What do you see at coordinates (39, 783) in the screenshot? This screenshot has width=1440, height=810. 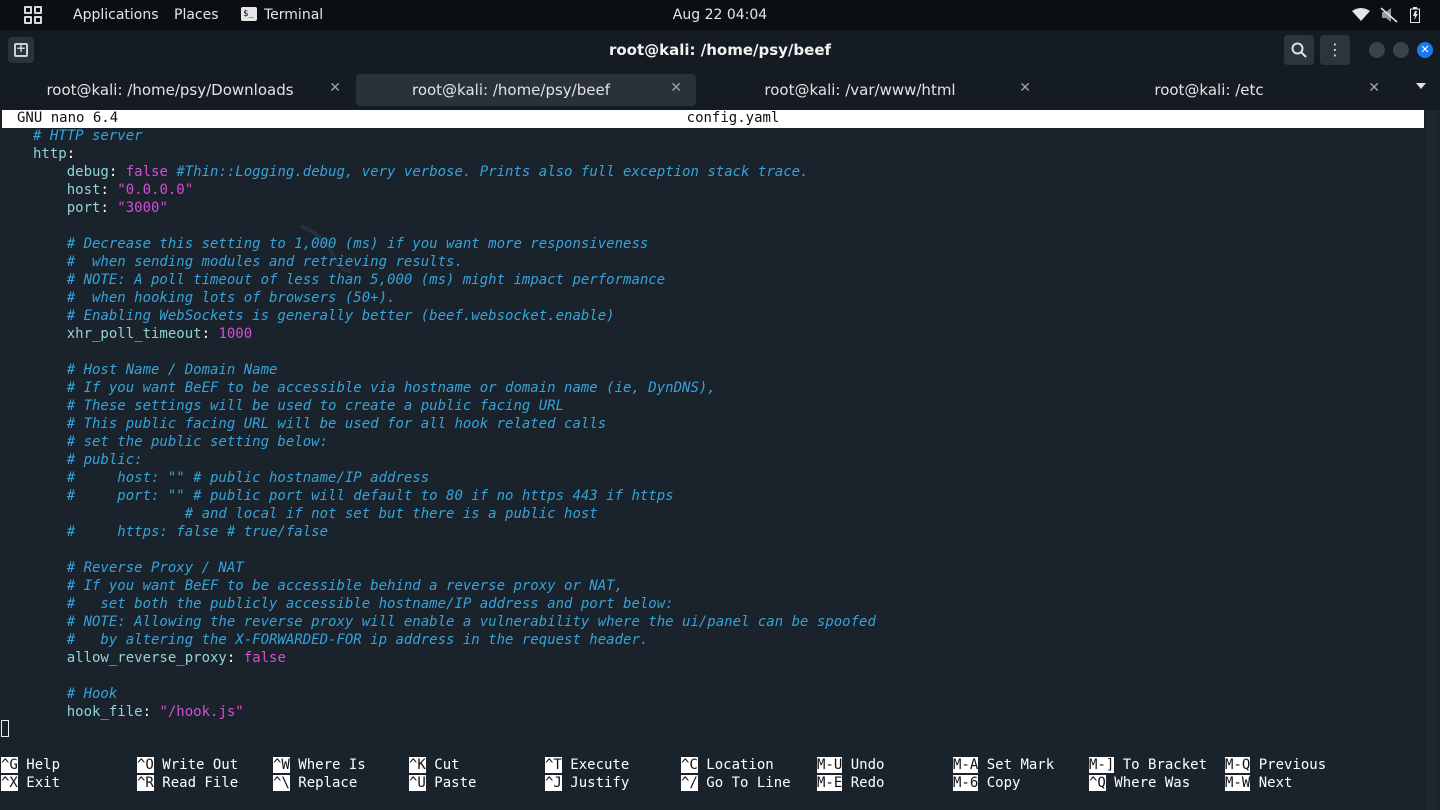 I see `shortcut-label: Exit` at bounding box center [39, 783].